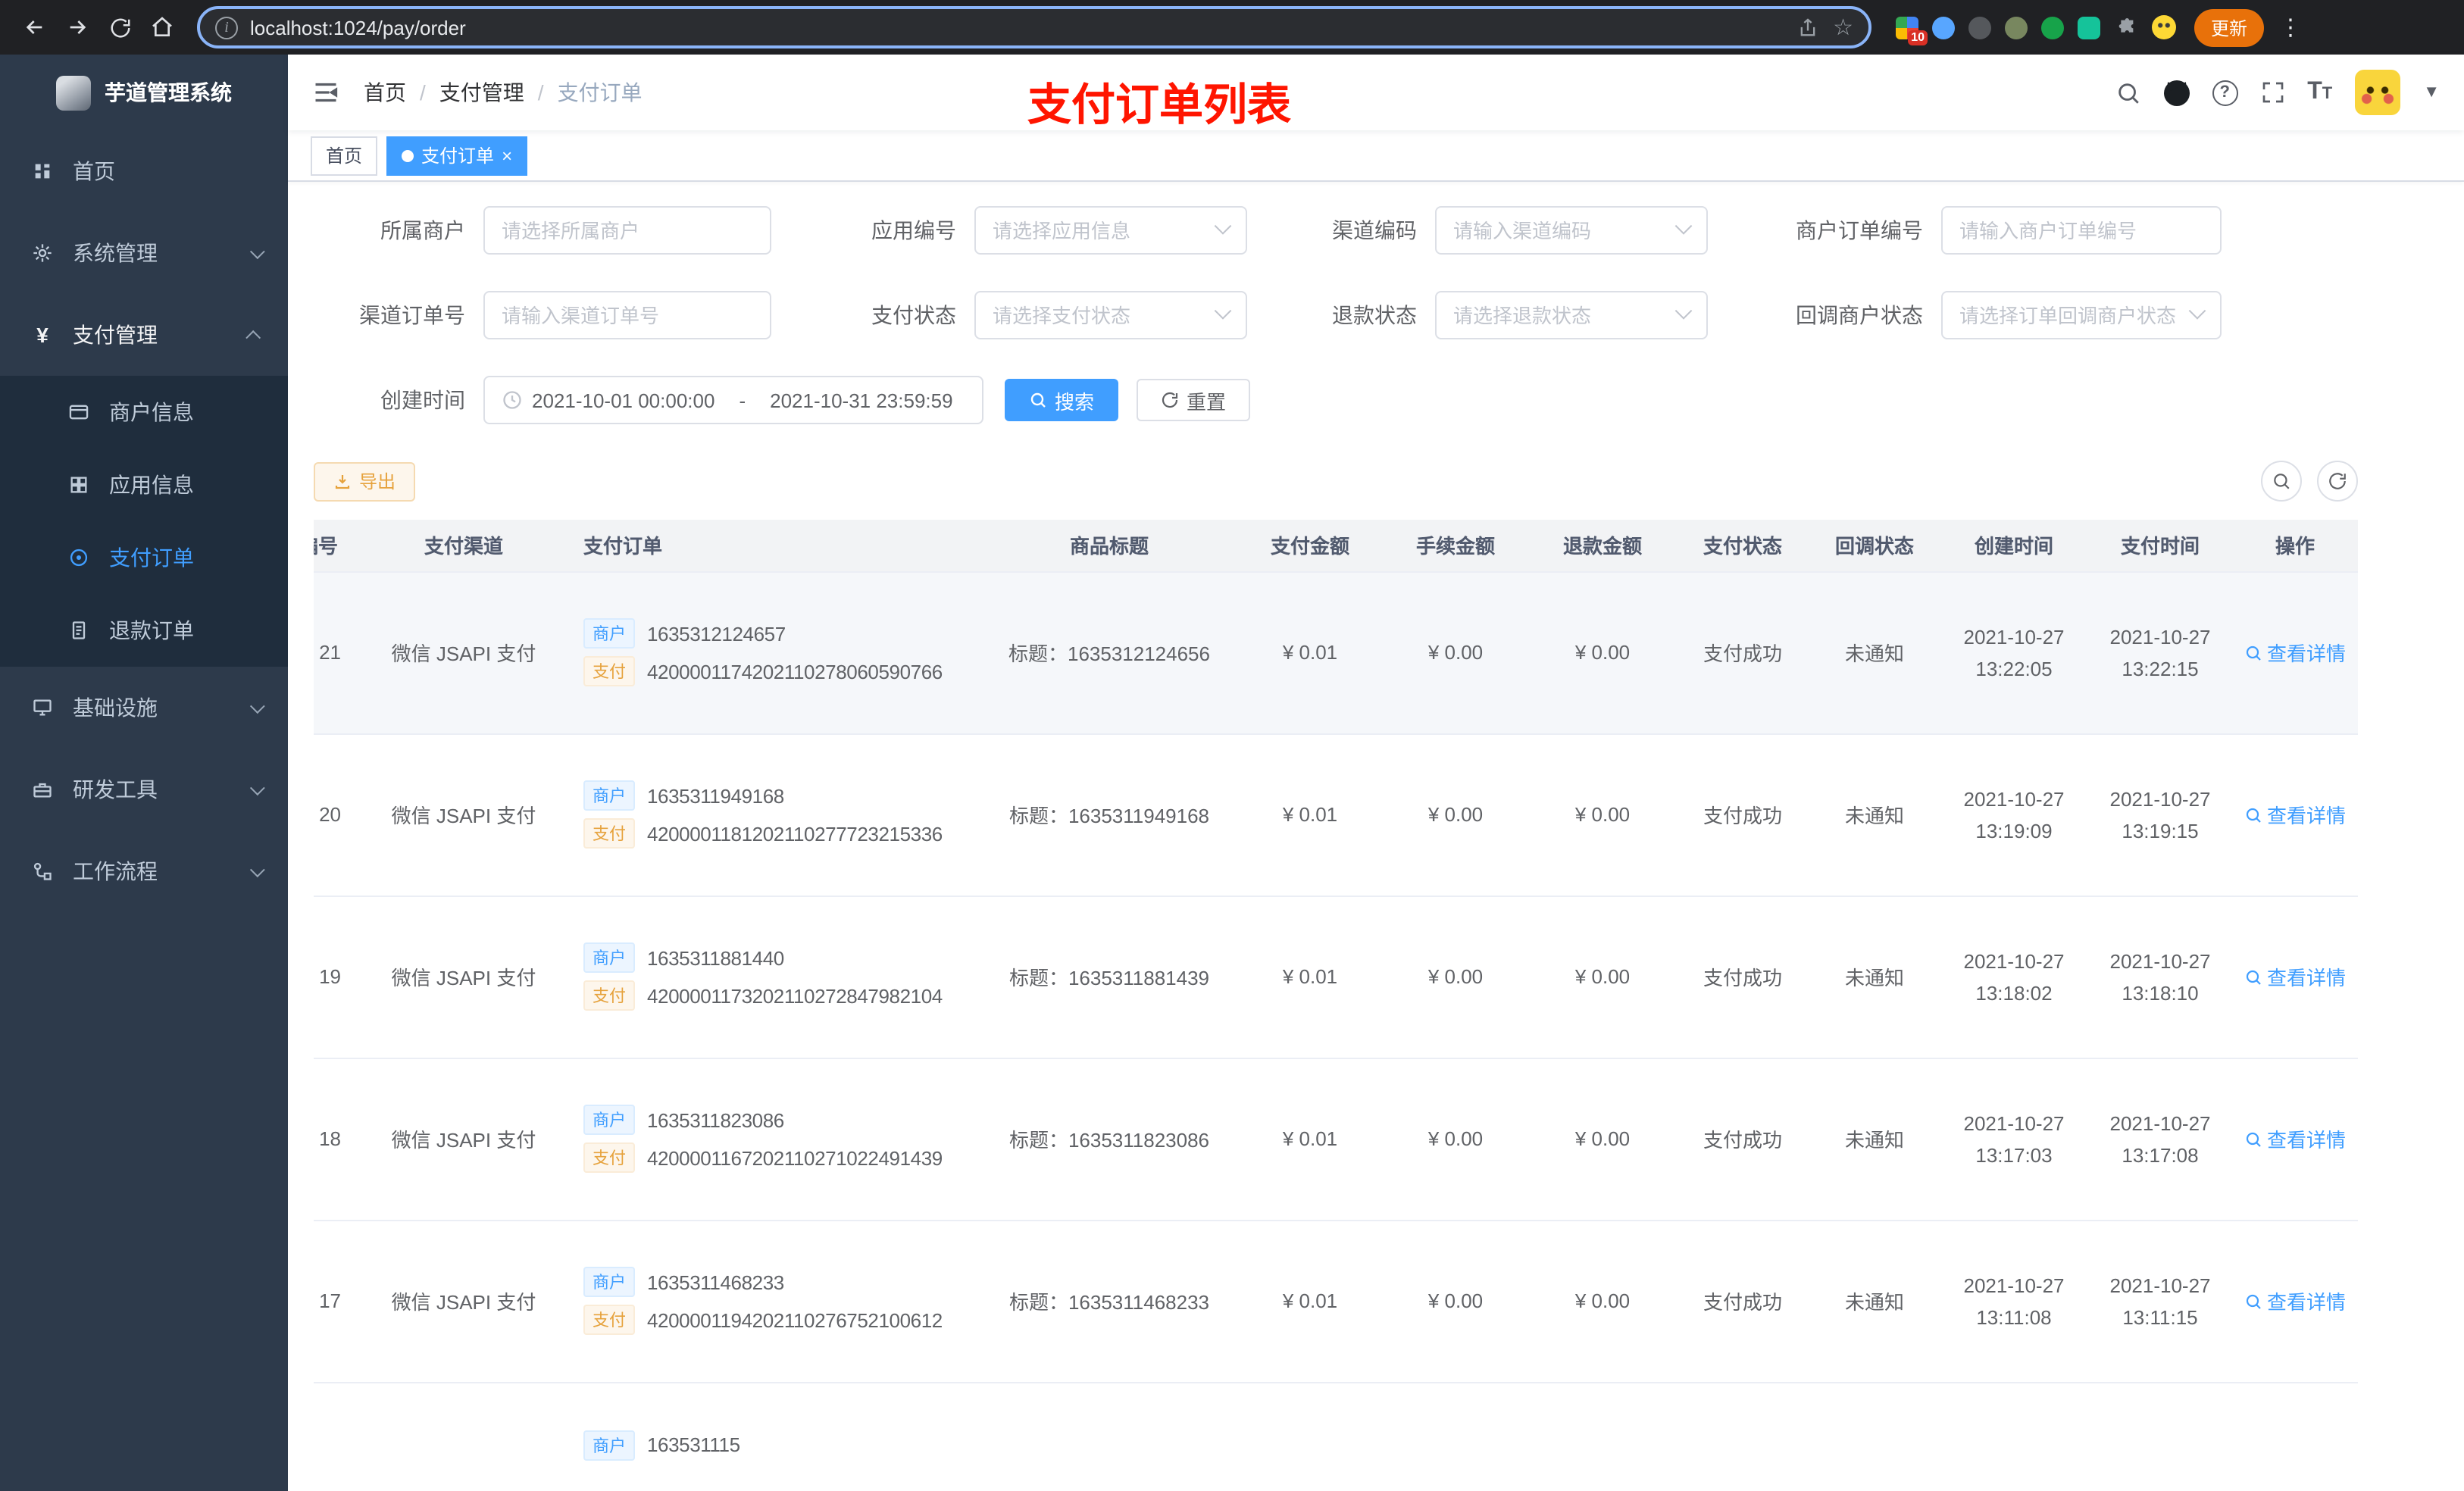 This screenshot has height=1491, width=2464. What do you see at coordinates (2337, 481) in the screenshot?
I see `refresh-icon` at bounding box center [2337, 481].